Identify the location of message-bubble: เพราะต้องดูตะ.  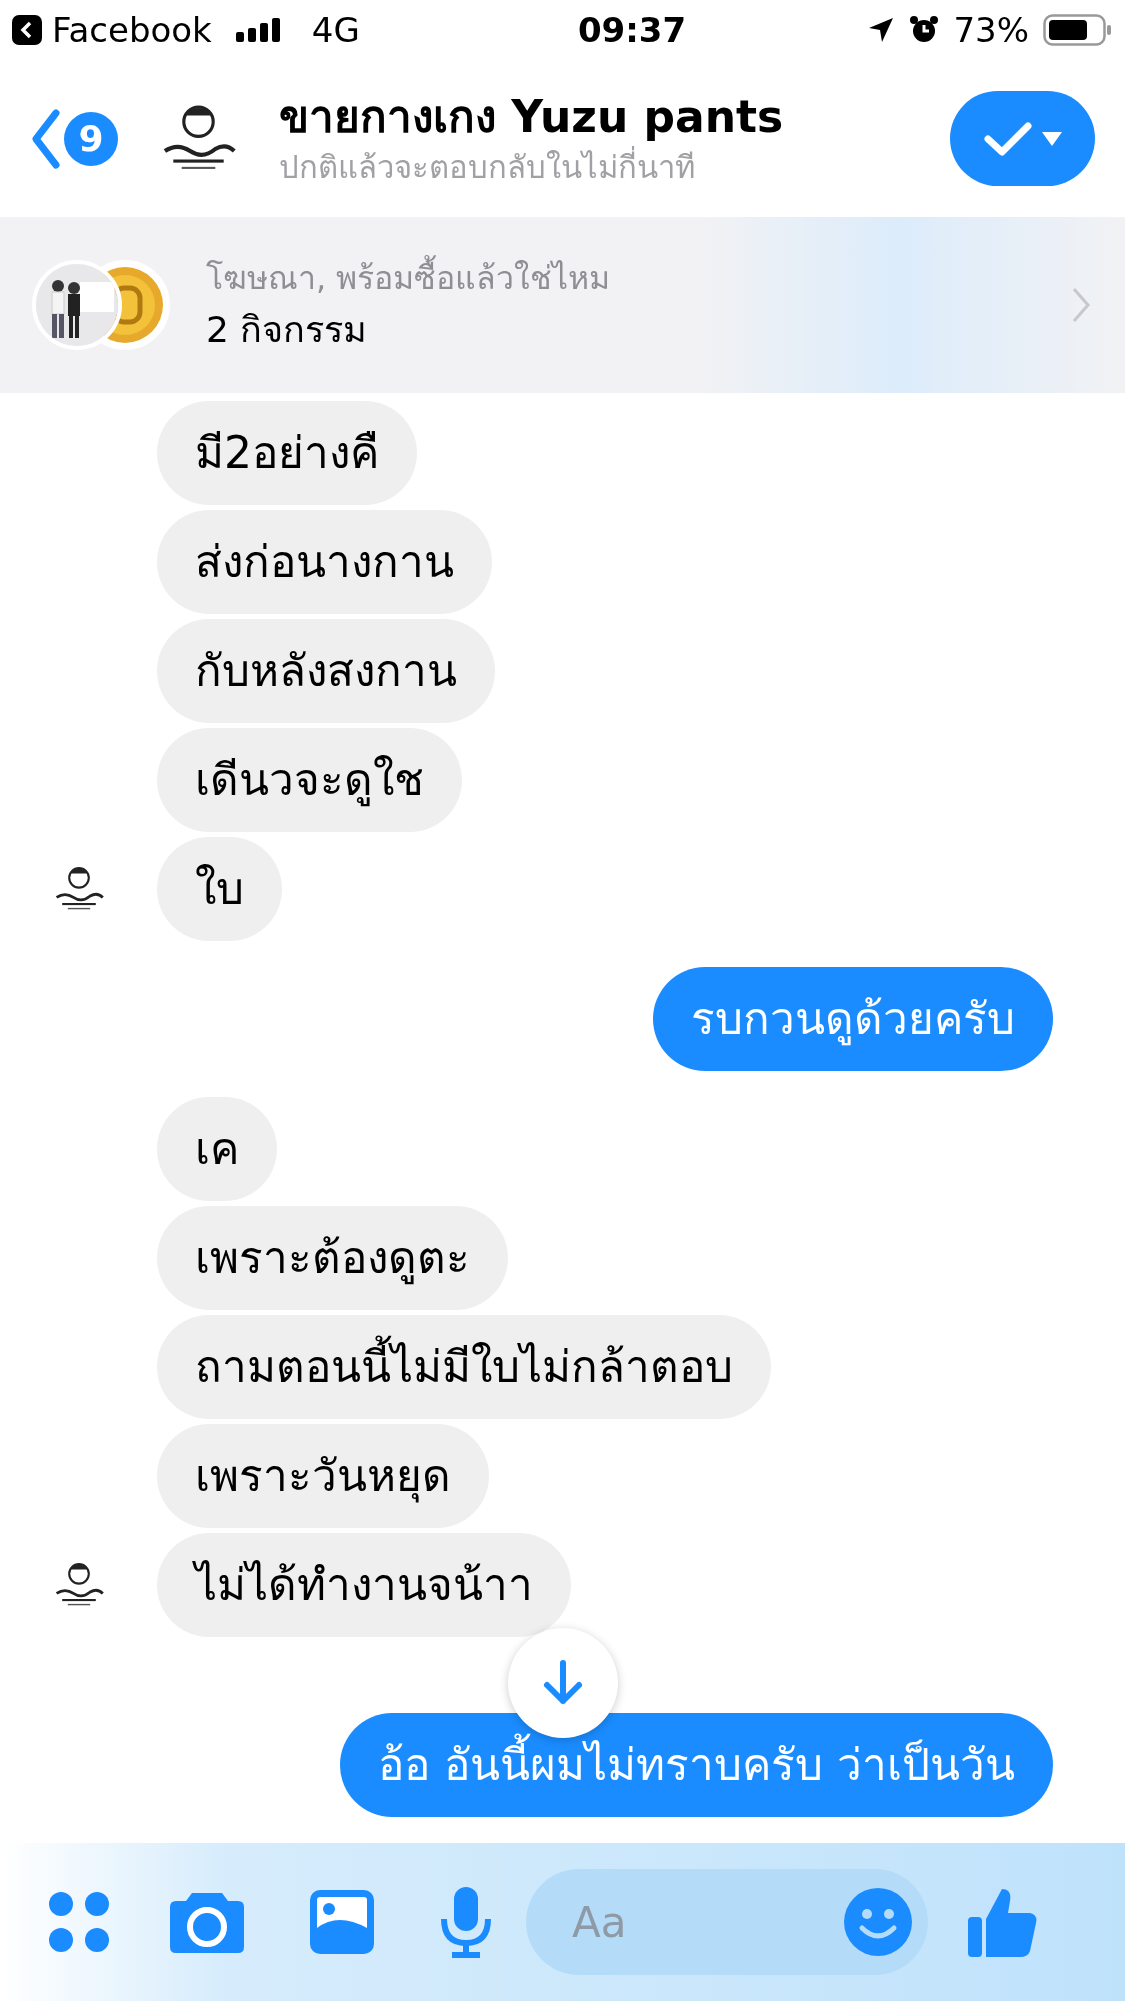
(332, 1258).